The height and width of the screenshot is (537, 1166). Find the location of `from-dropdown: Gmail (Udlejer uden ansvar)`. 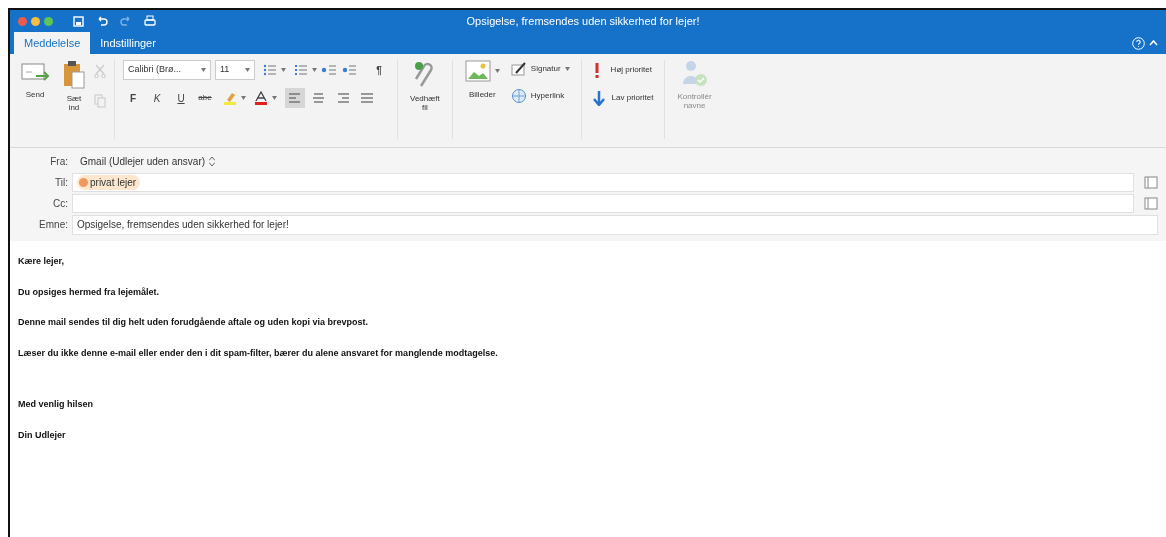

from-dropdown: Gmail (Udlejer uden ansvar) is located at coordinates (148, 161).